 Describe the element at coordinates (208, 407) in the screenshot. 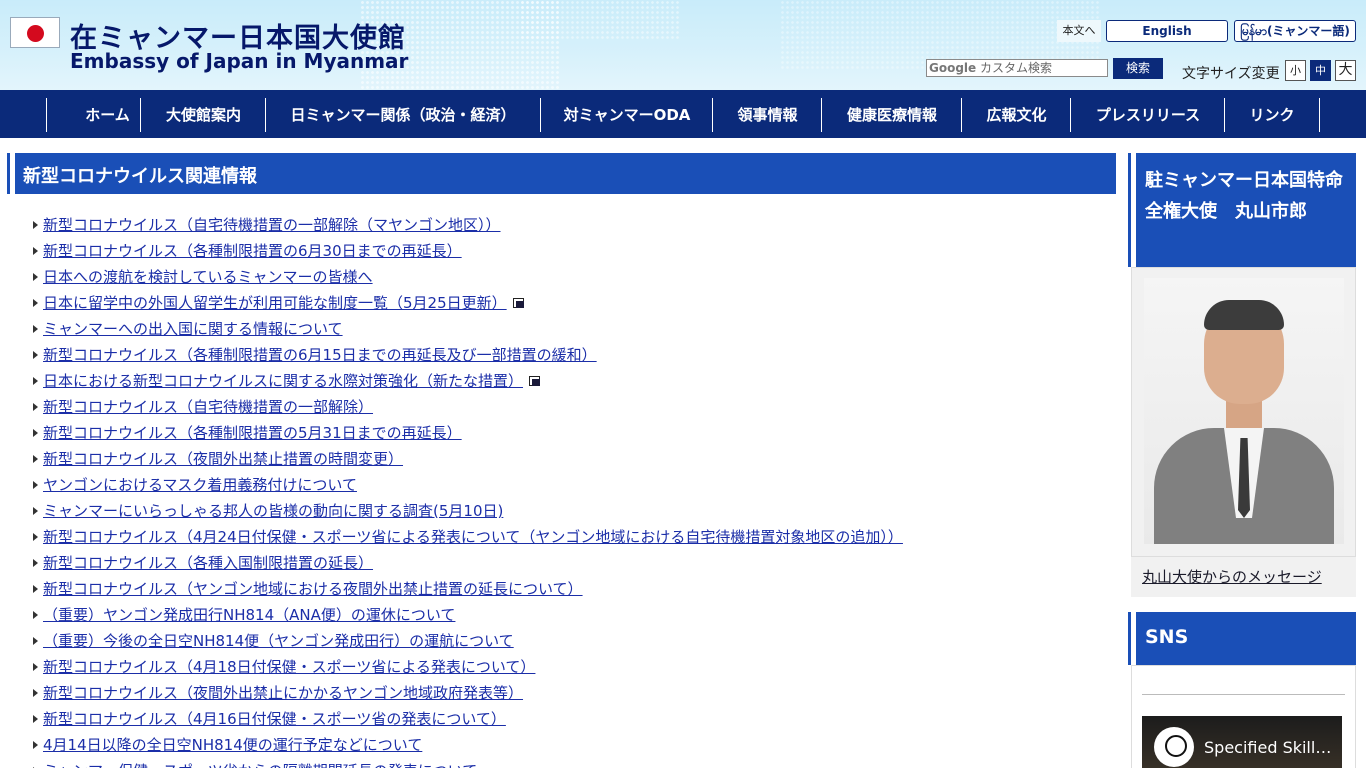

I see `news-link: 新型コロナウイルス（自宅待機措置の一部解除）` at that location.